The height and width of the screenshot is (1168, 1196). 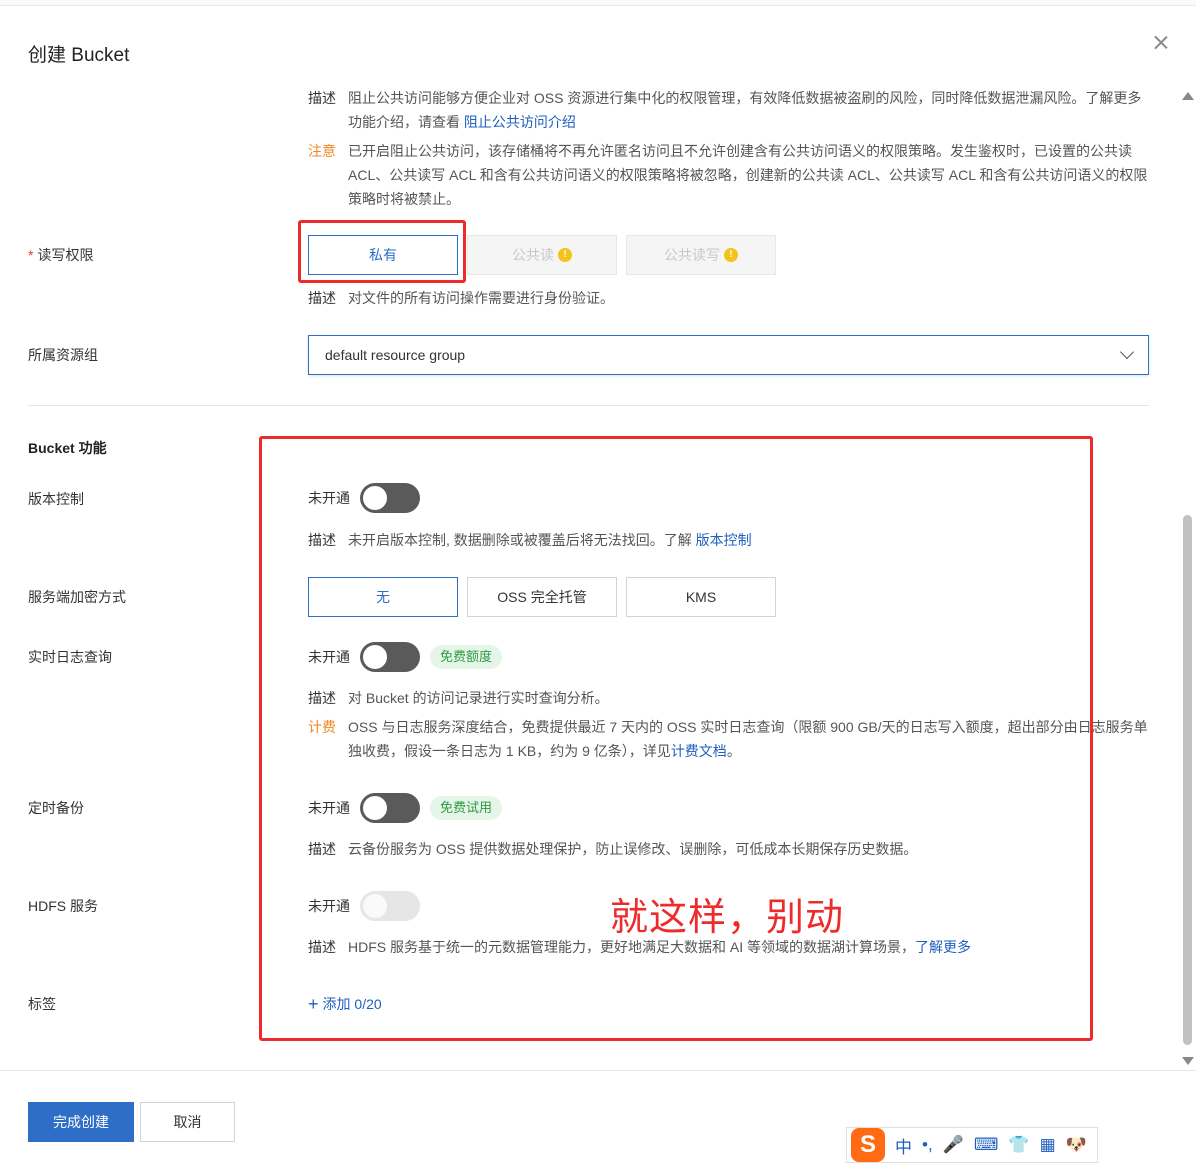 I want to click on chevron-down-icon, so click(x=1127, y=352).